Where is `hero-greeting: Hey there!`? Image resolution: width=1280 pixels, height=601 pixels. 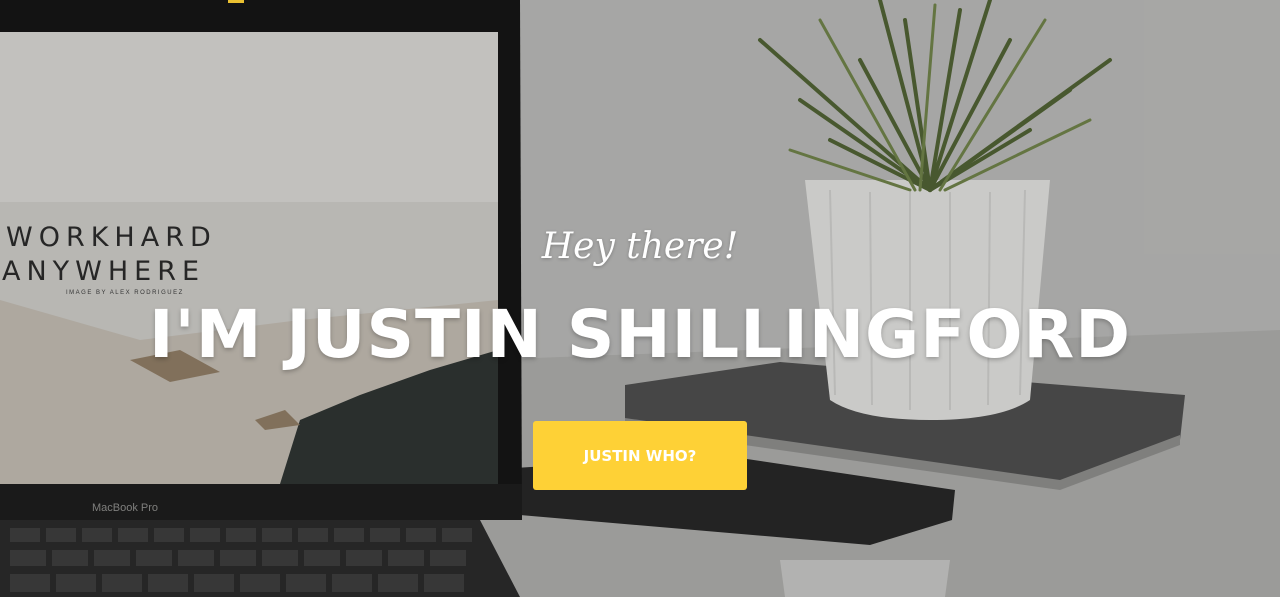 hero-greeting: Hey there! is located at coordinates (640, 246).